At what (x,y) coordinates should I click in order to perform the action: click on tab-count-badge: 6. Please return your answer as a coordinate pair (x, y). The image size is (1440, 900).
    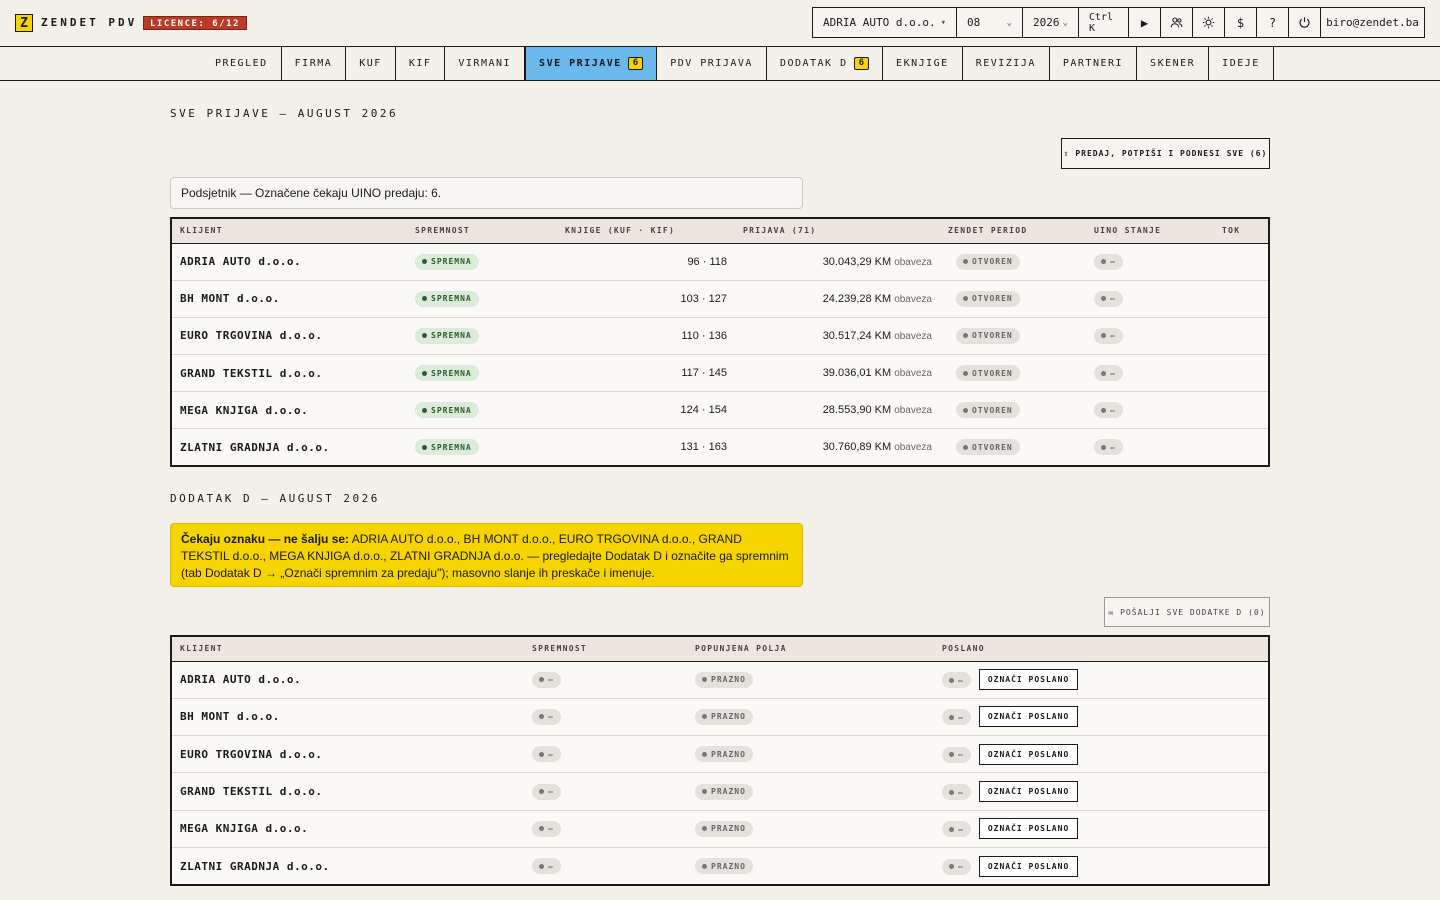
    Looking at the image, I should click on (635, 63).